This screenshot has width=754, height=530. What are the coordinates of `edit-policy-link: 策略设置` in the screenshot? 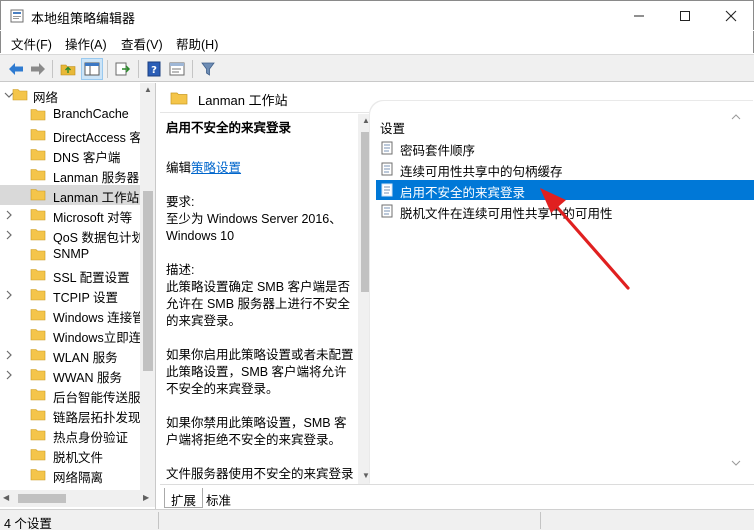 It's located at (216, 168).